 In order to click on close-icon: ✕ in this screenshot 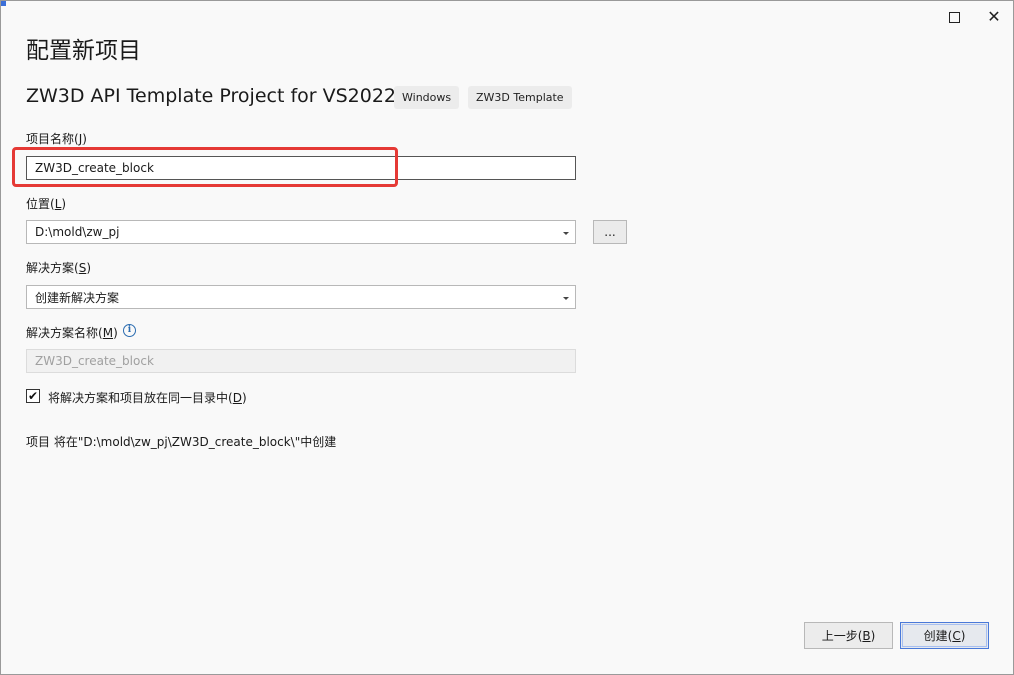, I will do `click(994, 16)`.